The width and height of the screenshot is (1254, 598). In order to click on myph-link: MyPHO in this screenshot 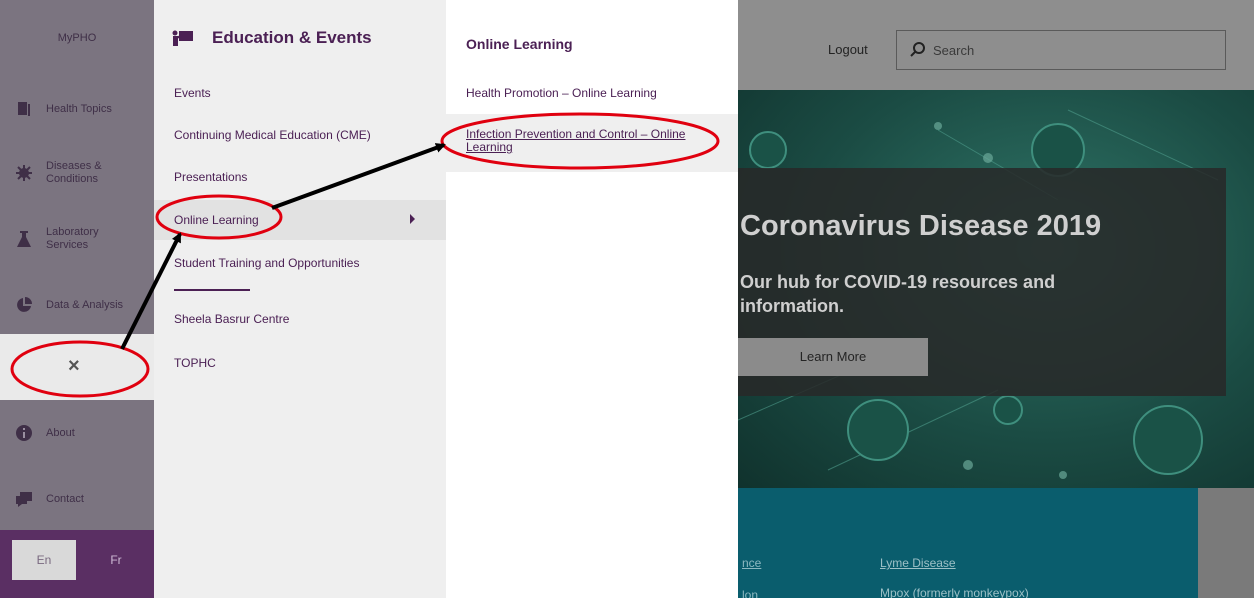, I will do `click(77, 38)`.